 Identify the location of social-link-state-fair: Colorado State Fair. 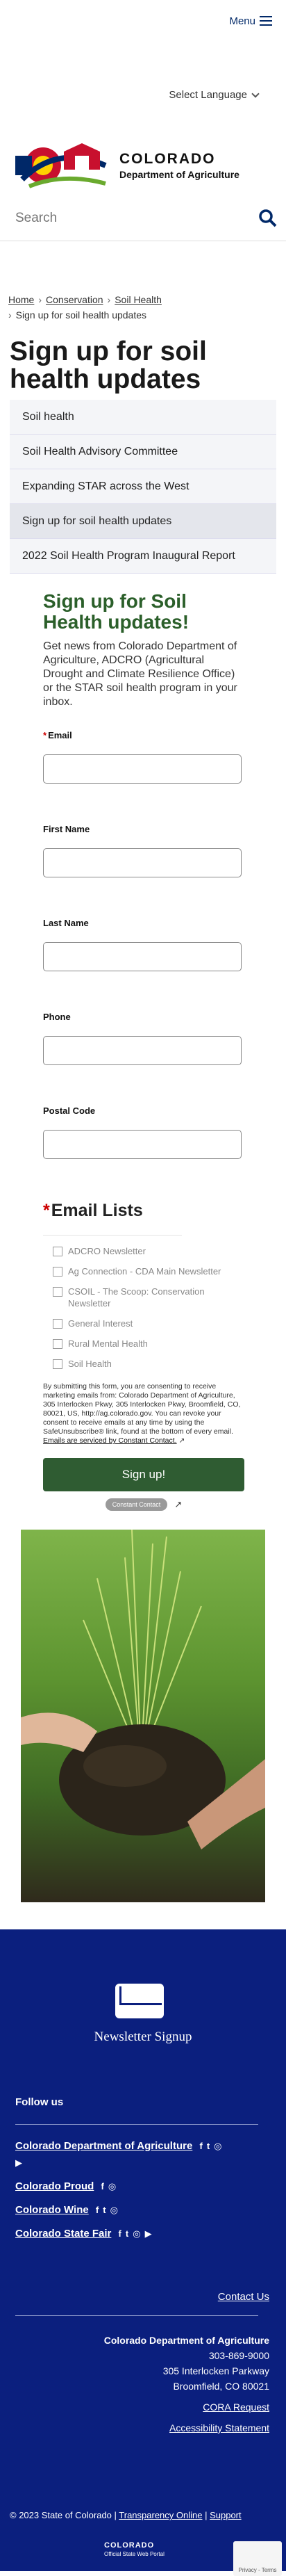
(63, 2233).